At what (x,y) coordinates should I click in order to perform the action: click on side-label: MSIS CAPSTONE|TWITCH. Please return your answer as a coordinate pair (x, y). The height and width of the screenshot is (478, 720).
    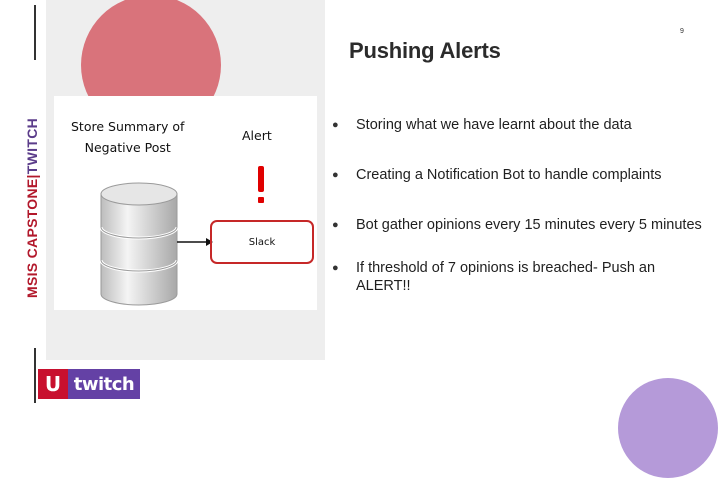
    Looking at the image, I should click on (32, 208).